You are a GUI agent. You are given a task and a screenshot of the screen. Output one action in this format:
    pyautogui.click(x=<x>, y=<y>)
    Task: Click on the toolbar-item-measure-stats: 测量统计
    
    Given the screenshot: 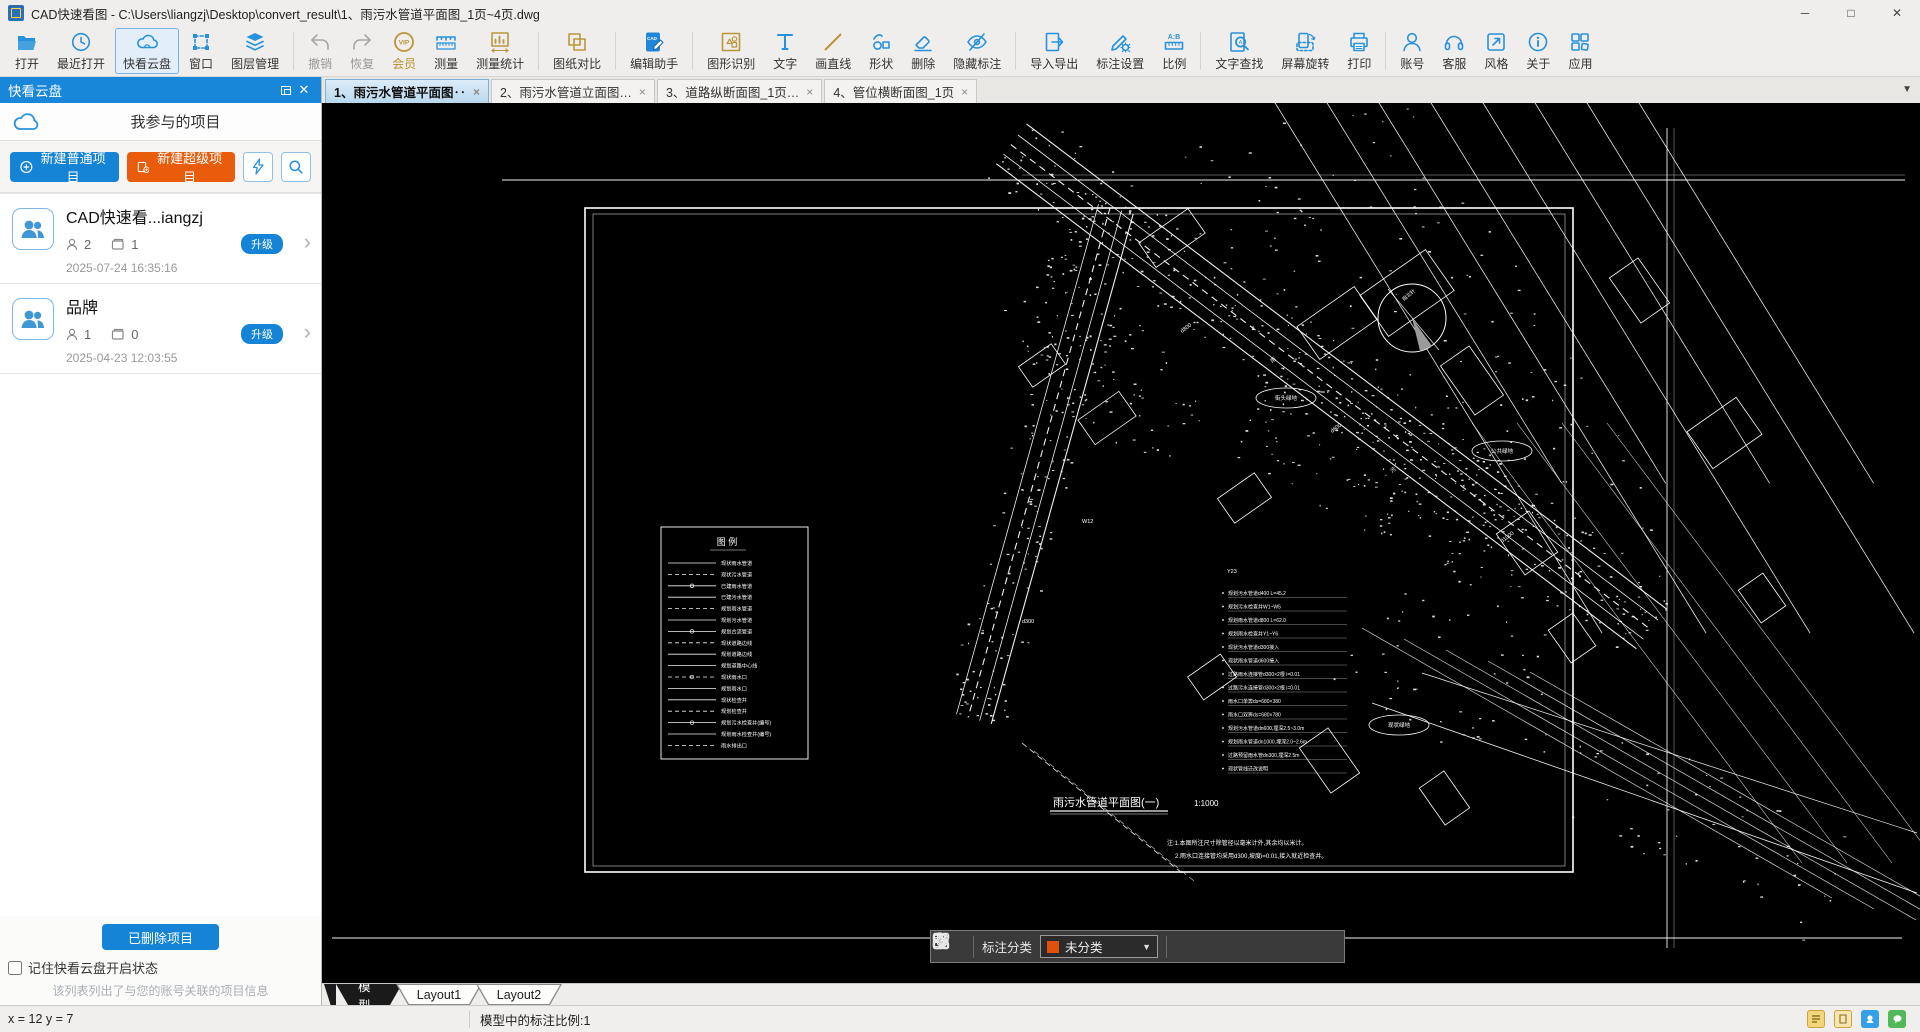 What is the action you would take?
    pyautogui.click(x=500, y=51)
    